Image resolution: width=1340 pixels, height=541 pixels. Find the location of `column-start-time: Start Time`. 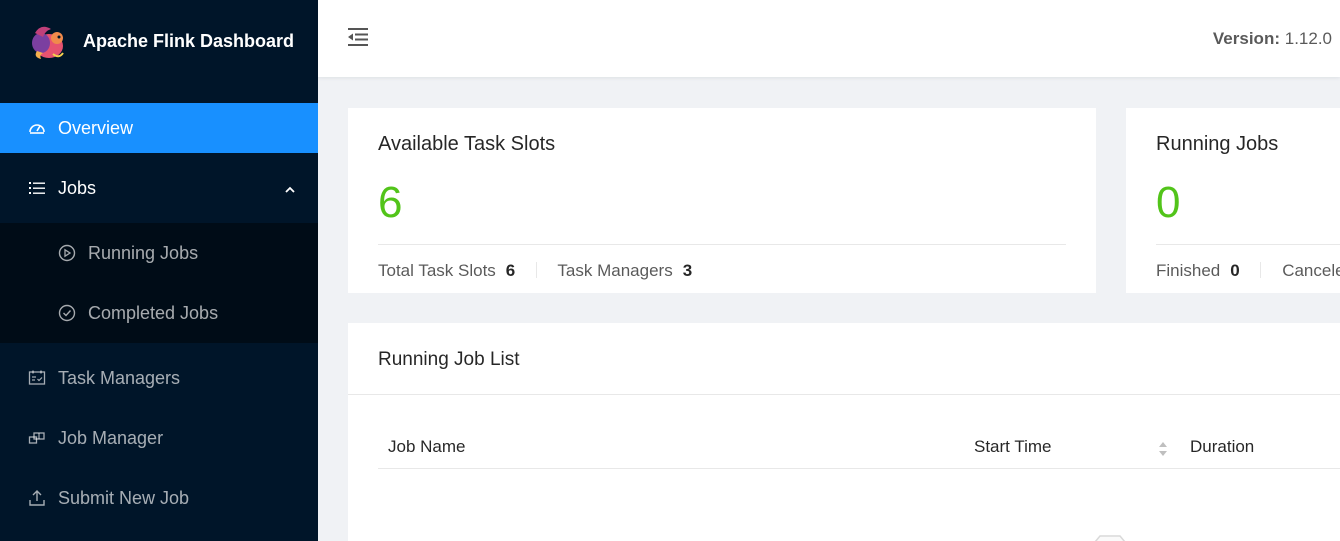

column-start-time: Start Time is located at coordinates (1012, 447).